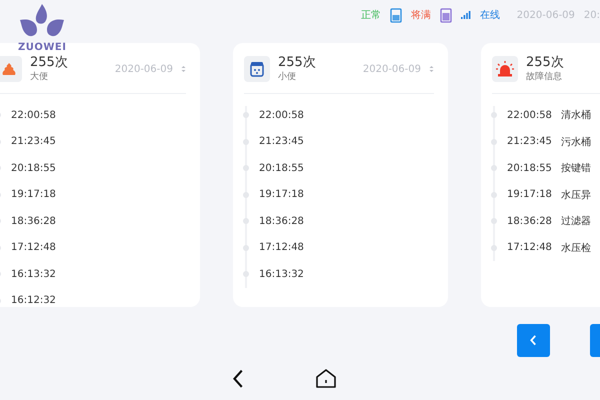 The height and width of the screenshot is (400, 600). I want to click on category-label: 大便, so click(39, 76).